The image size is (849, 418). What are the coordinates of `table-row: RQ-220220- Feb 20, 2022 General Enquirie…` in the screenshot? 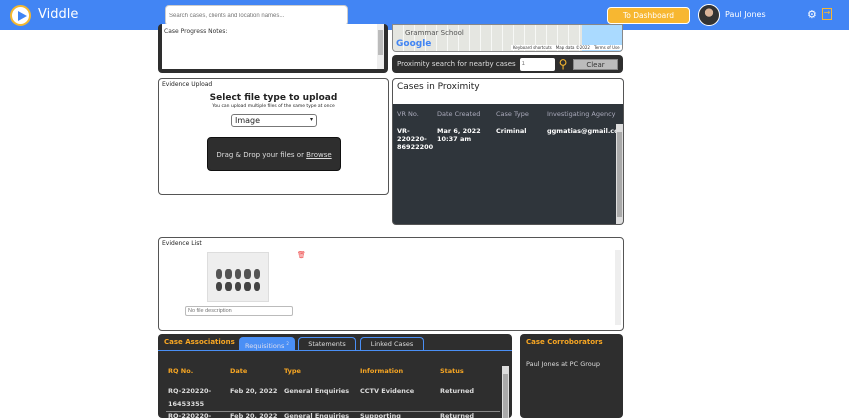 It's located at (321, 414).